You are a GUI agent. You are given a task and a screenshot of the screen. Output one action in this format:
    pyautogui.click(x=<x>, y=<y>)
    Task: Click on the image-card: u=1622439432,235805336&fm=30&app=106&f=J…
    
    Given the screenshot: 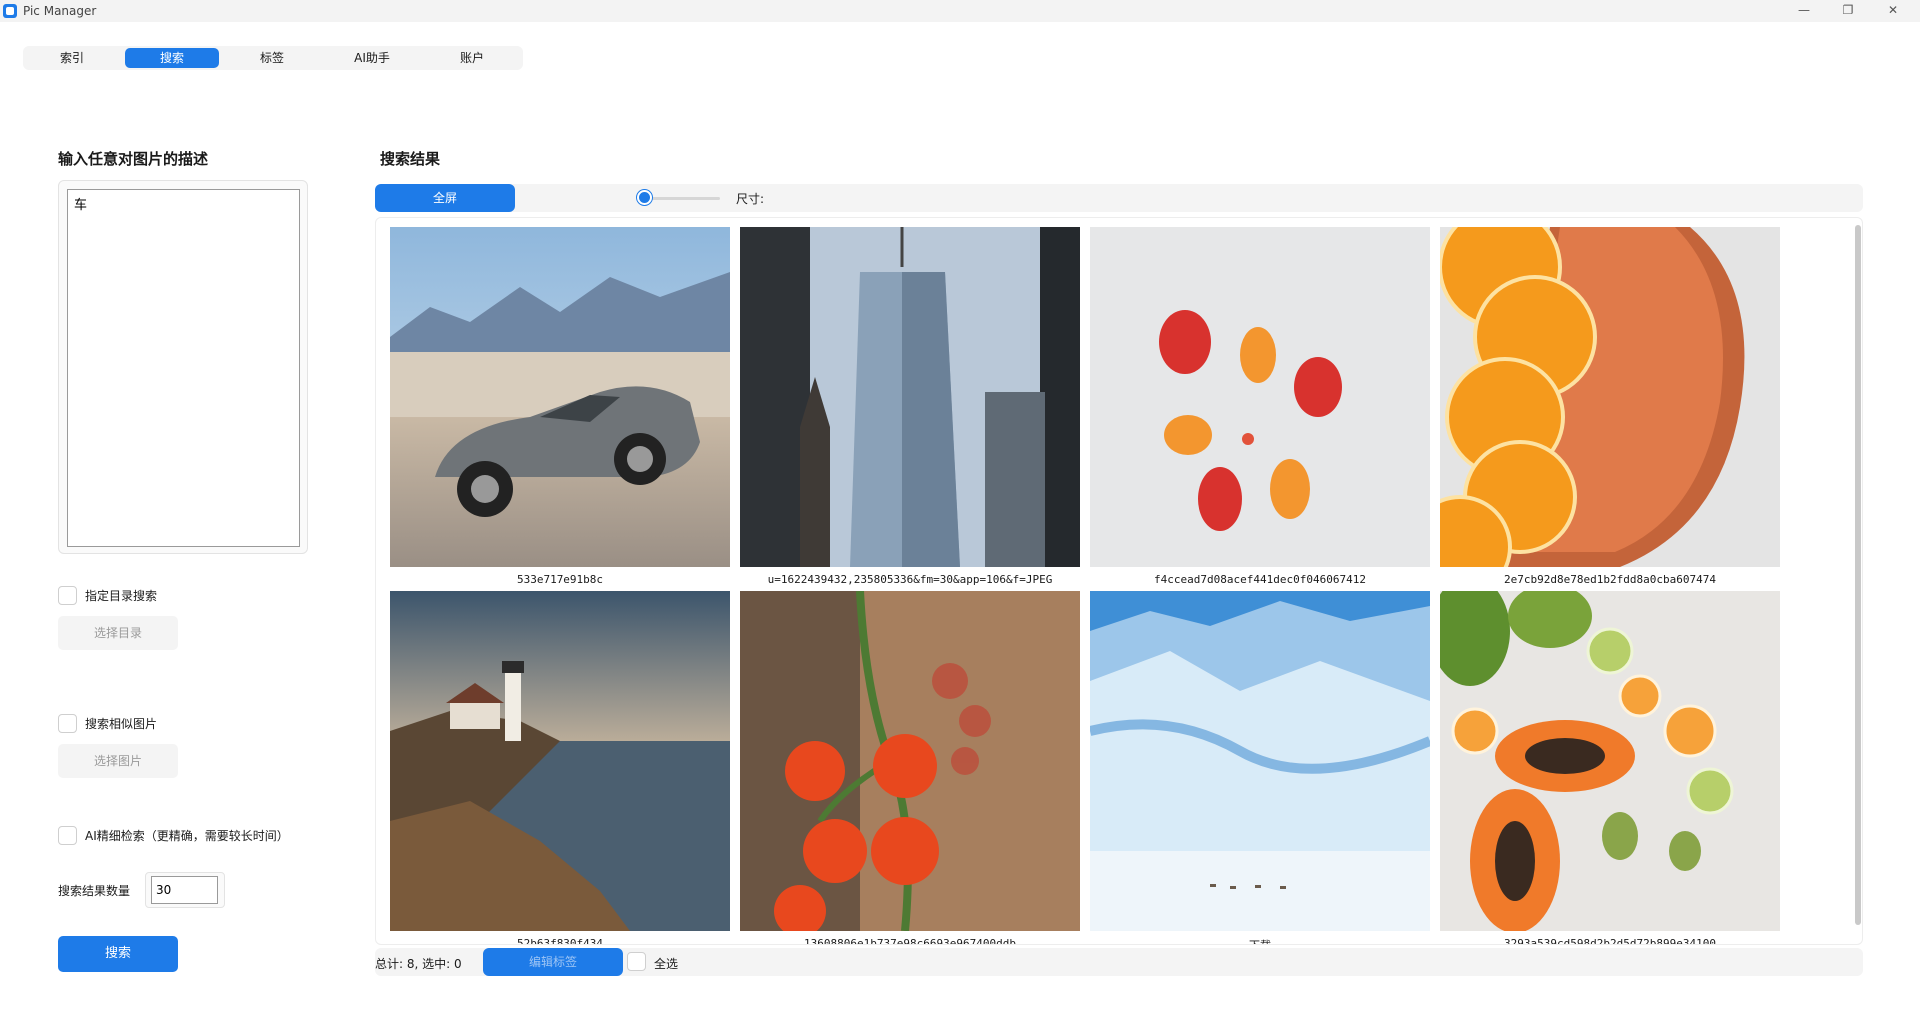 What is the action you would take?
    pyautogui.click(x=910, y=406)
    